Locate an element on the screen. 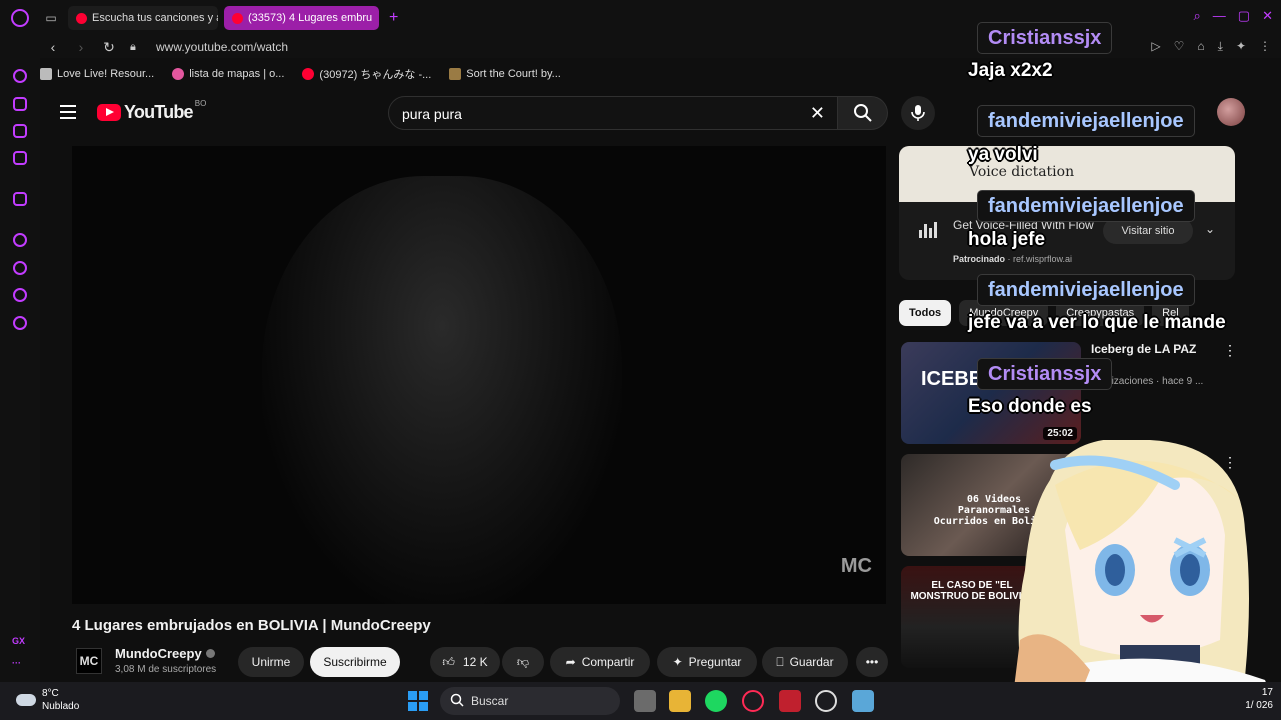  hamburger-menu-icon is located at coordinates (68, 112).